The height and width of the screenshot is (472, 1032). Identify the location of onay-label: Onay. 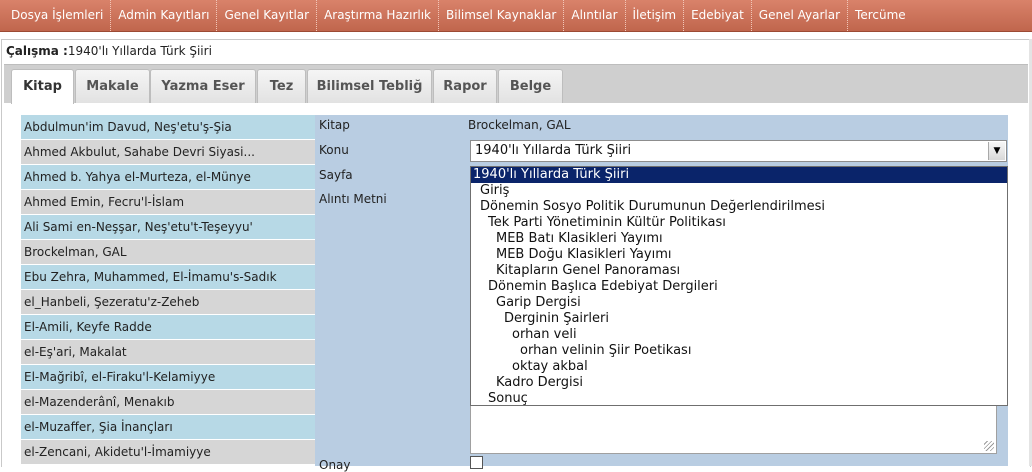
(335, 465).